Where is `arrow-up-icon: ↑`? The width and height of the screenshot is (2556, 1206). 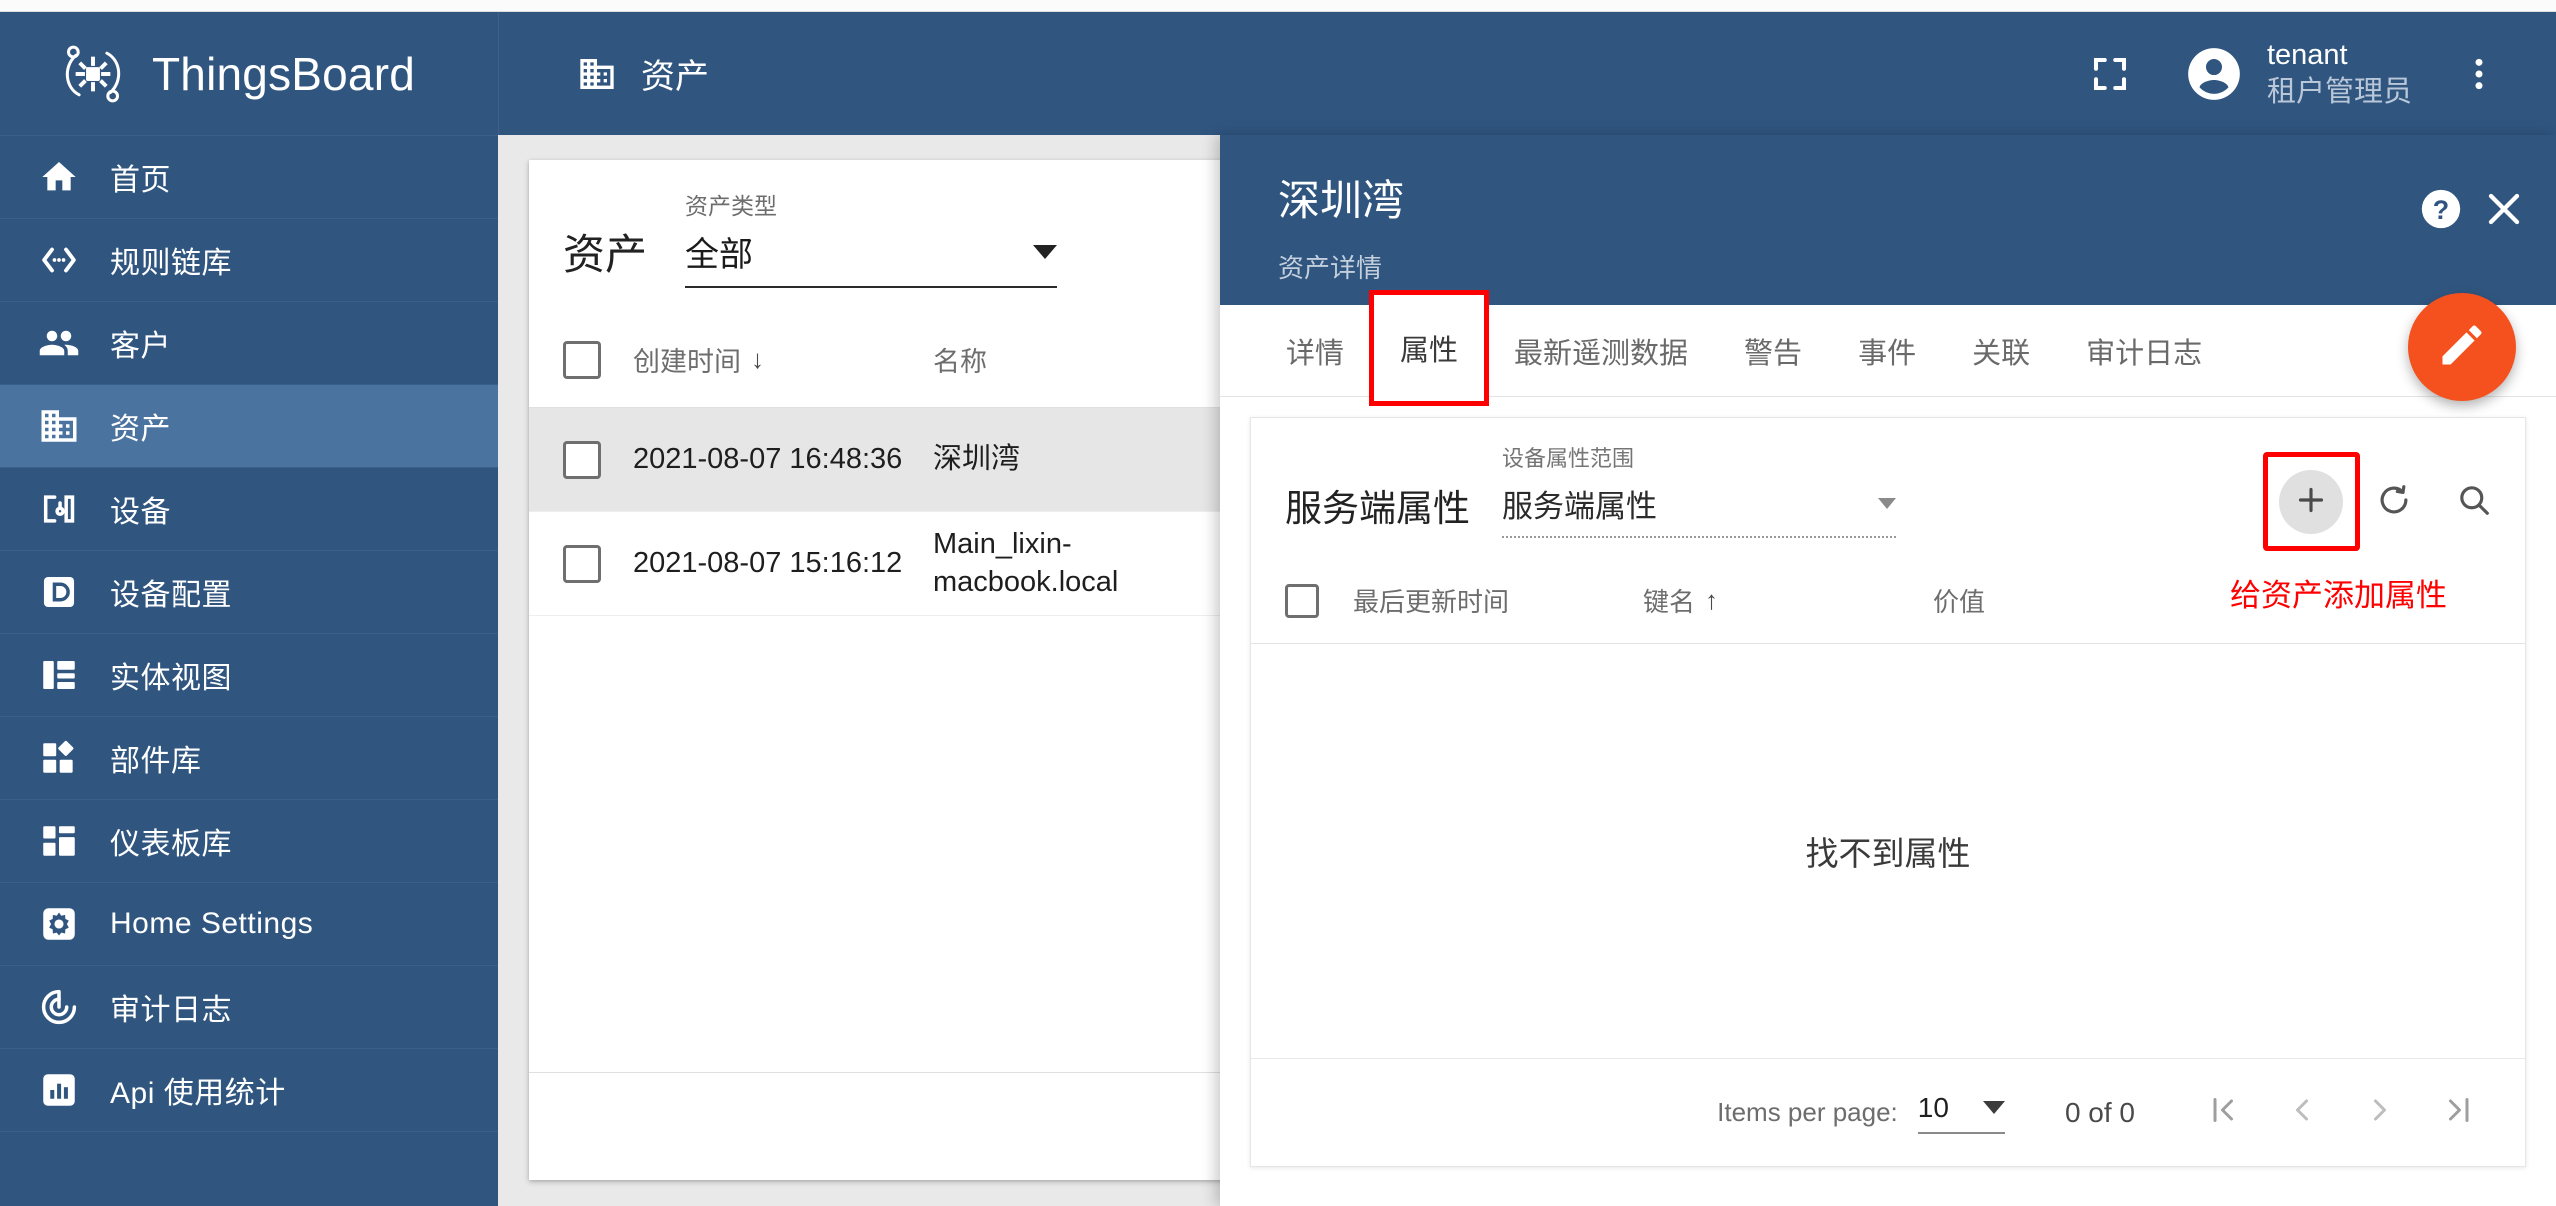
arrow-up-icon: ↑ is located at coordinates (1712, 600).